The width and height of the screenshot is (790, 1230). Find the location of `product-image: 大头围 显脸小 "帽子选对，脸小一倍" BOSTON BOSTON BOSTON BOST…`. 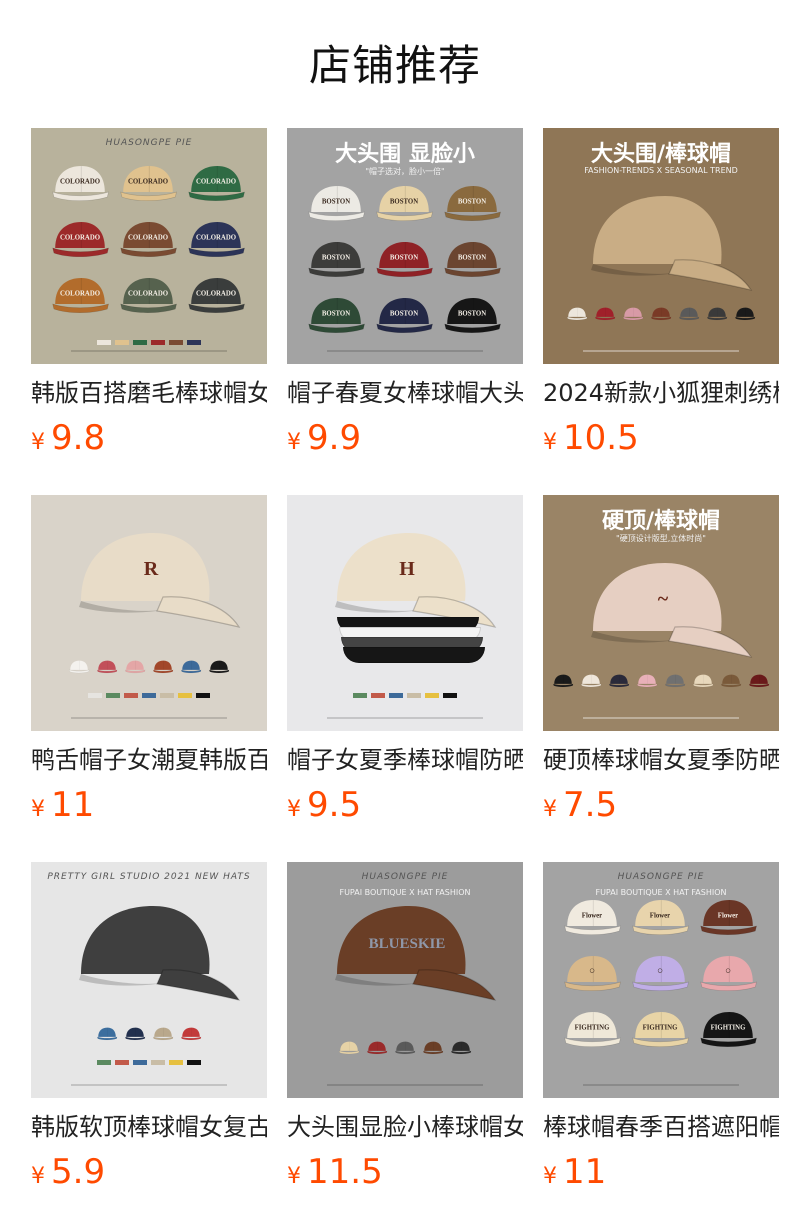

product-image: 大头围 显脸小 "帽子选对，脸小一倍" BOSTON BOSTON BOSTON BOST… is located at coordinates (405, 246).